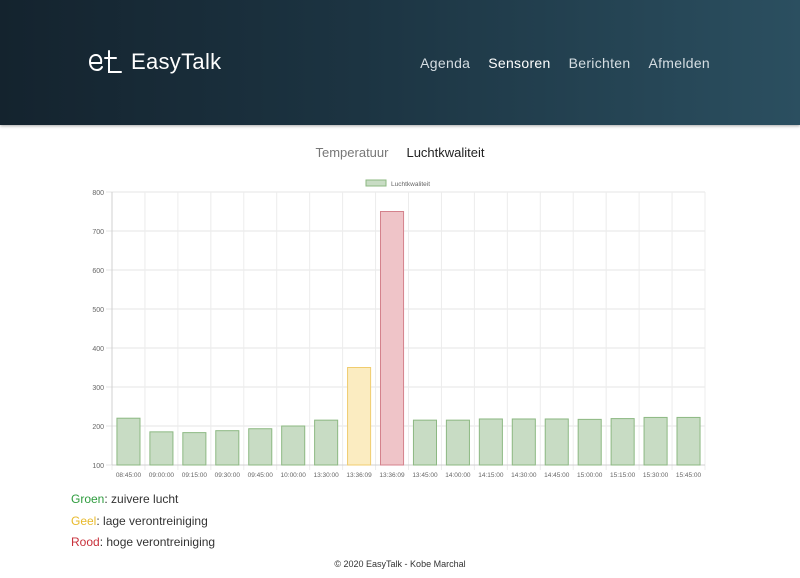 This screenshot has height=578, width=800. What do you see at coordinates (162, 475) in the screenshot?
I see `x-tick-label: 09:00:00` at bounding box center [162, 475].